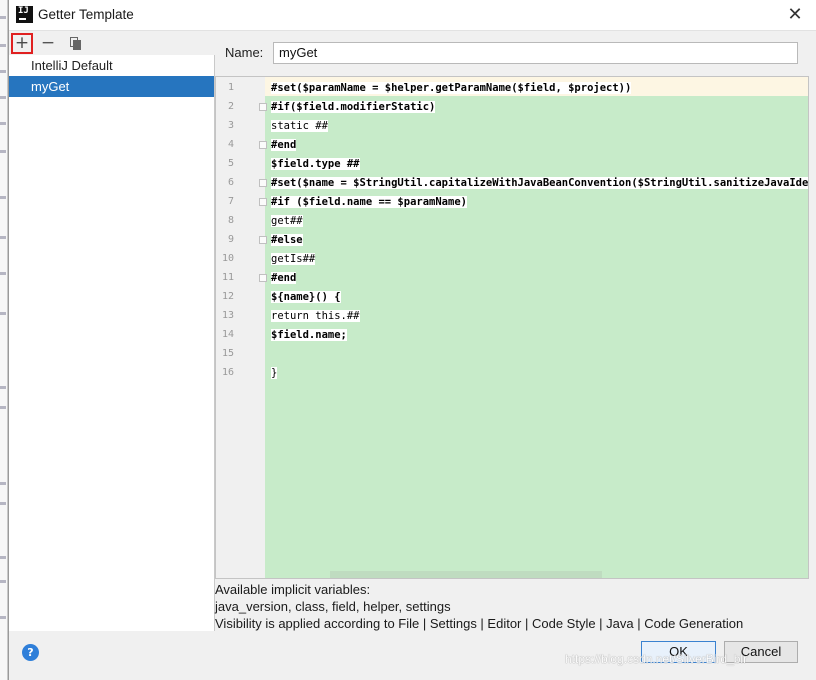 Image resolution: width=816 pixels, height=680 pixels. Describe the element at coordinates (412, 15) in the screenshot. I see `title-bar: IJ Getter Template ✕` at that location.